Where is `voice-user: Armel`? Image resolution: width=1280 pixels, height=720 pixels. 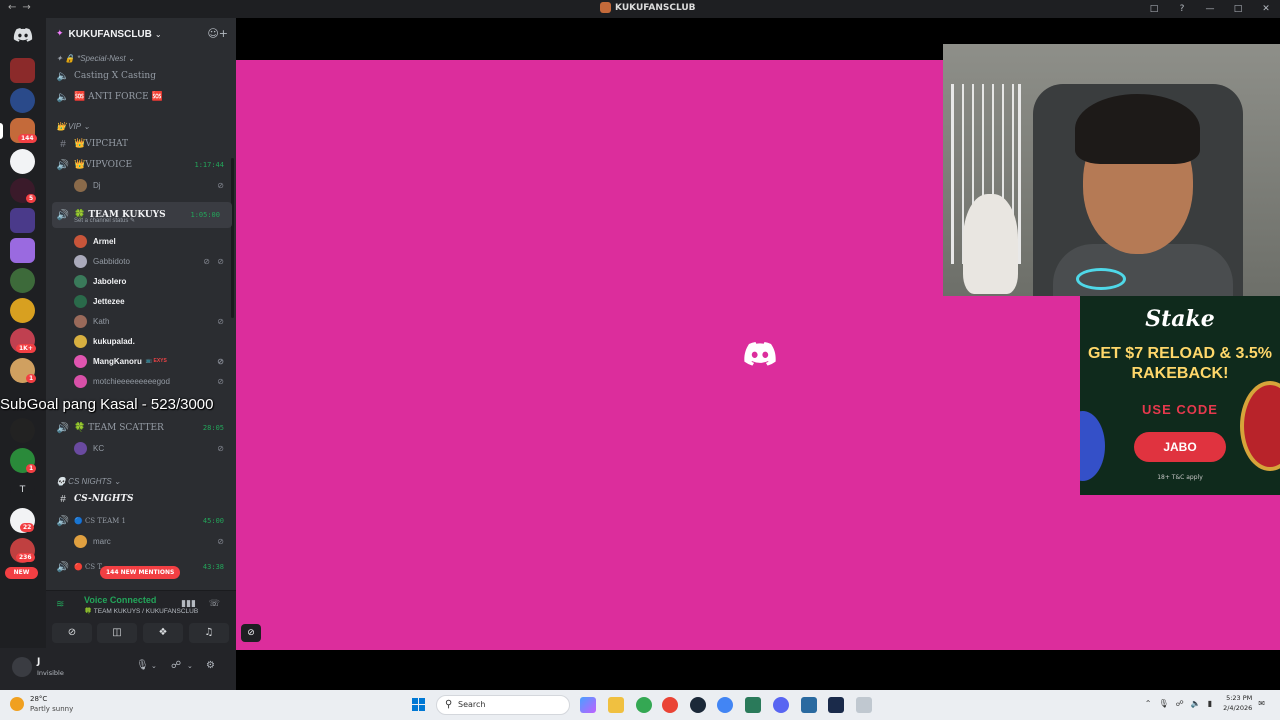
voice-user: Armel is located at coordinates (141, 241).